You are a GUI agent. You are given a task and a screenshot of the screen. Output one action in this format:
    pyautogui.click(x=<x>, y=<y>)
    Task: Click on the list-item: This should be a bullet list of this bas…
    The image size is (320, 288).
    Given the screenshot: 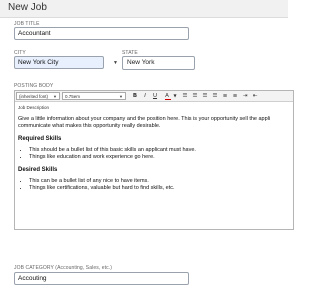 What is the action you would take?
    pyautogui.click(x=159, y=150)
    